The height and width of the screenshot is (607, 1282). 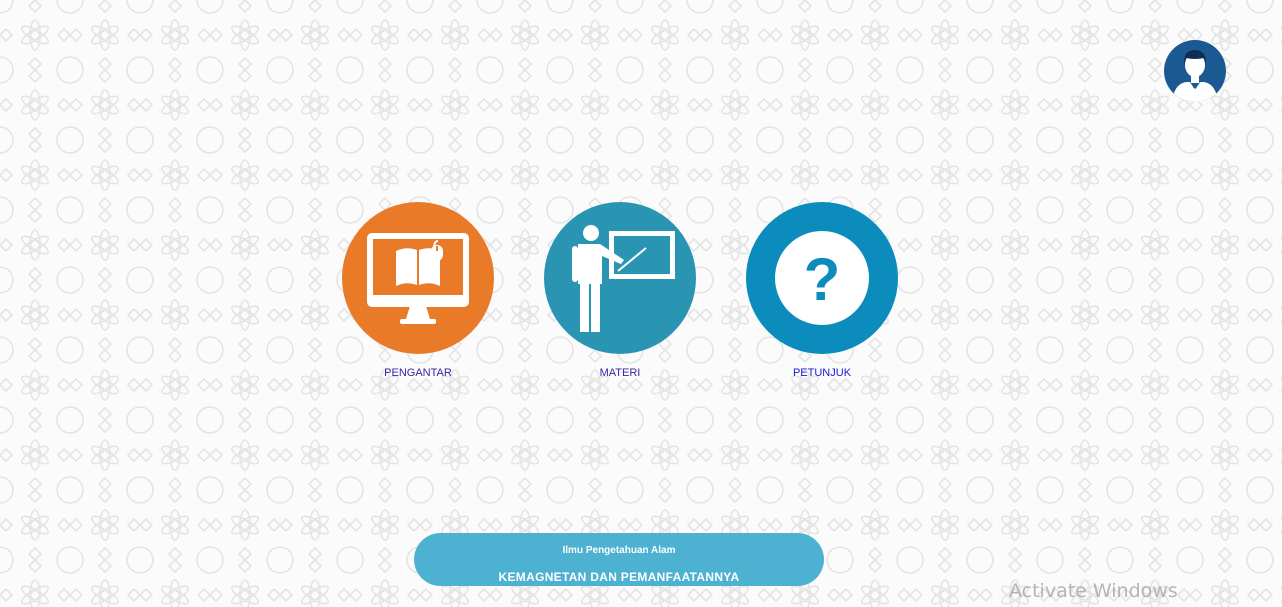 What do you see at coordinates (619, 550) in the screenshot?
I see `subject-label: Ilmu Pengetahuan Alam` at bounding box center [619, 550].